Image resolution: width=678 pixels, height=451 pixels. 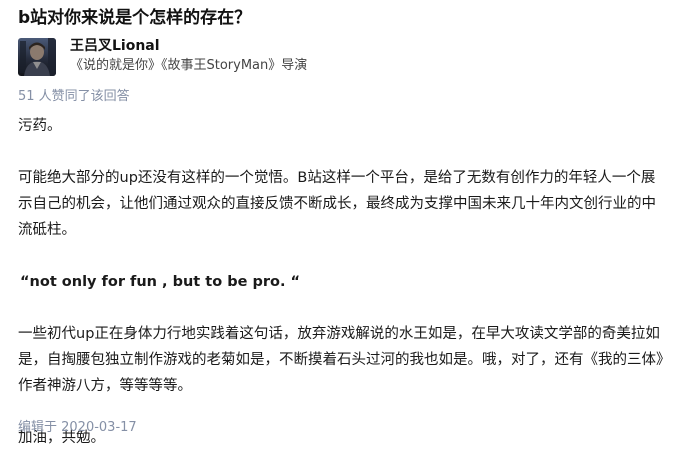 I want to click on author-info-row: 王吕叉Lional 《说的就是你》《故事王StoryMan》导演, so click(x=162, y=57).